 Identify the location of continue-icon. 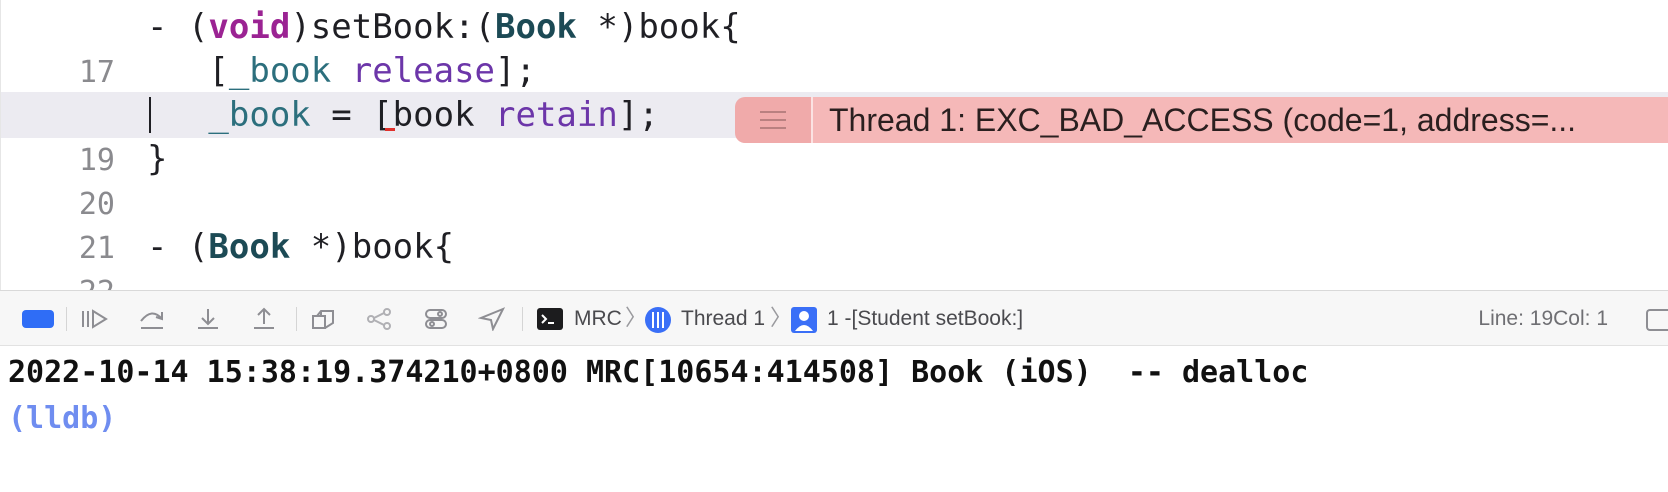
(94, 319).